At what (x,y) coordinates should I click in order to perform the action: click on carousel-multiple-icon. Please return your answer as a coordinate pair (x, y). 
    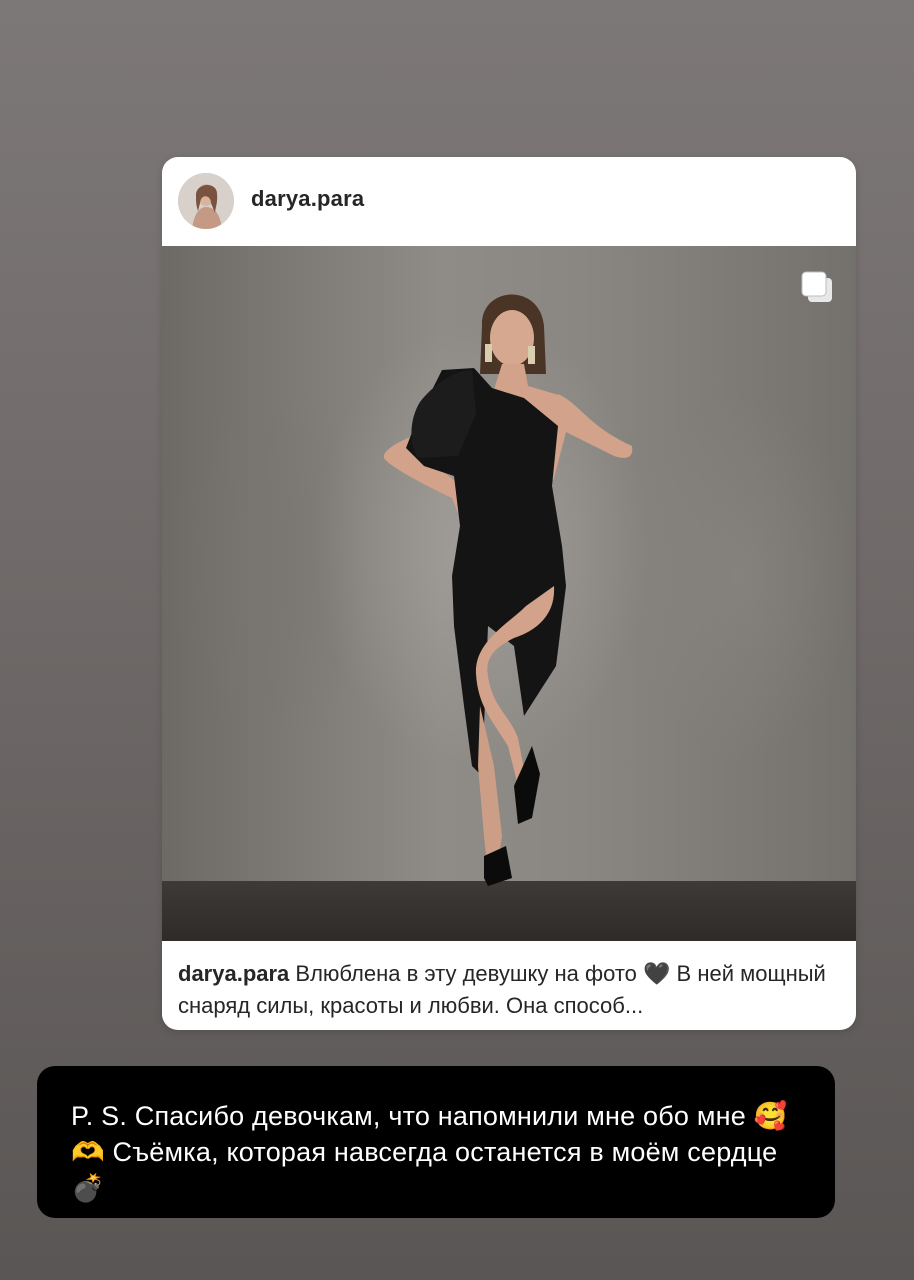
    Looking at the image, I should click on (817, 287).